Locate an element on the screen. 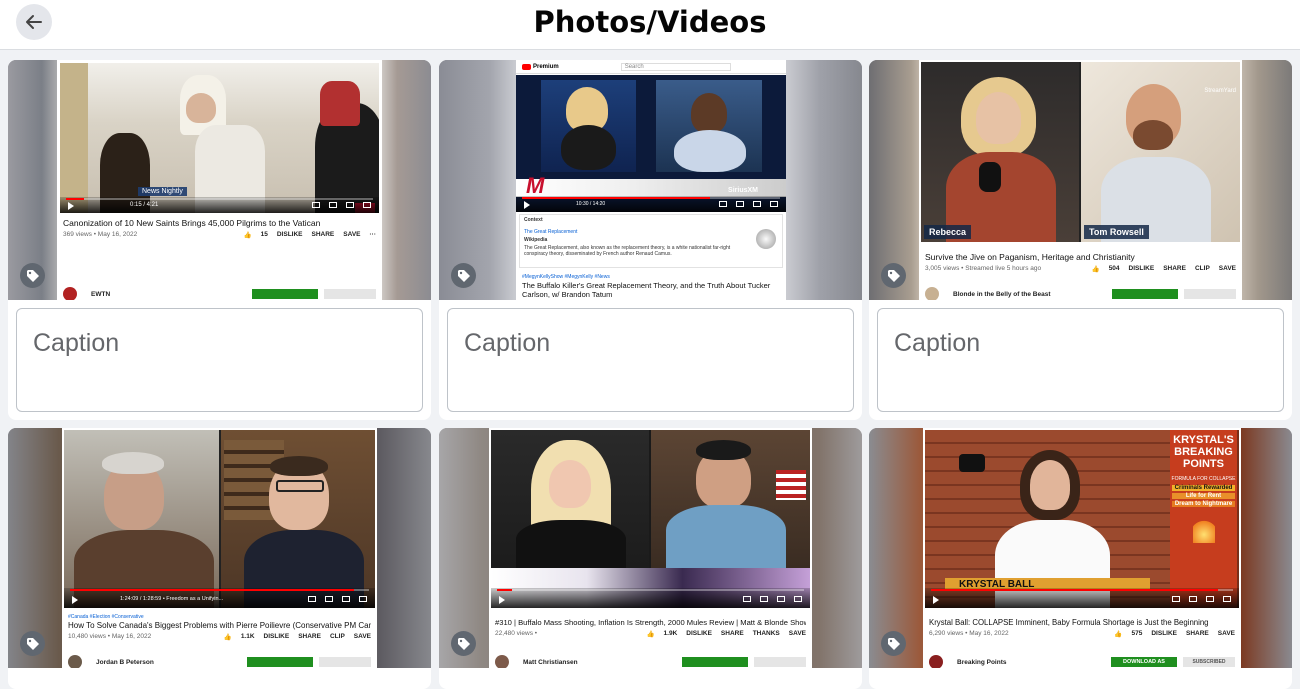 Image resolution: width=1300 pixels, height=689 pixels. context-label: Context is located at coordinates (533, 220).